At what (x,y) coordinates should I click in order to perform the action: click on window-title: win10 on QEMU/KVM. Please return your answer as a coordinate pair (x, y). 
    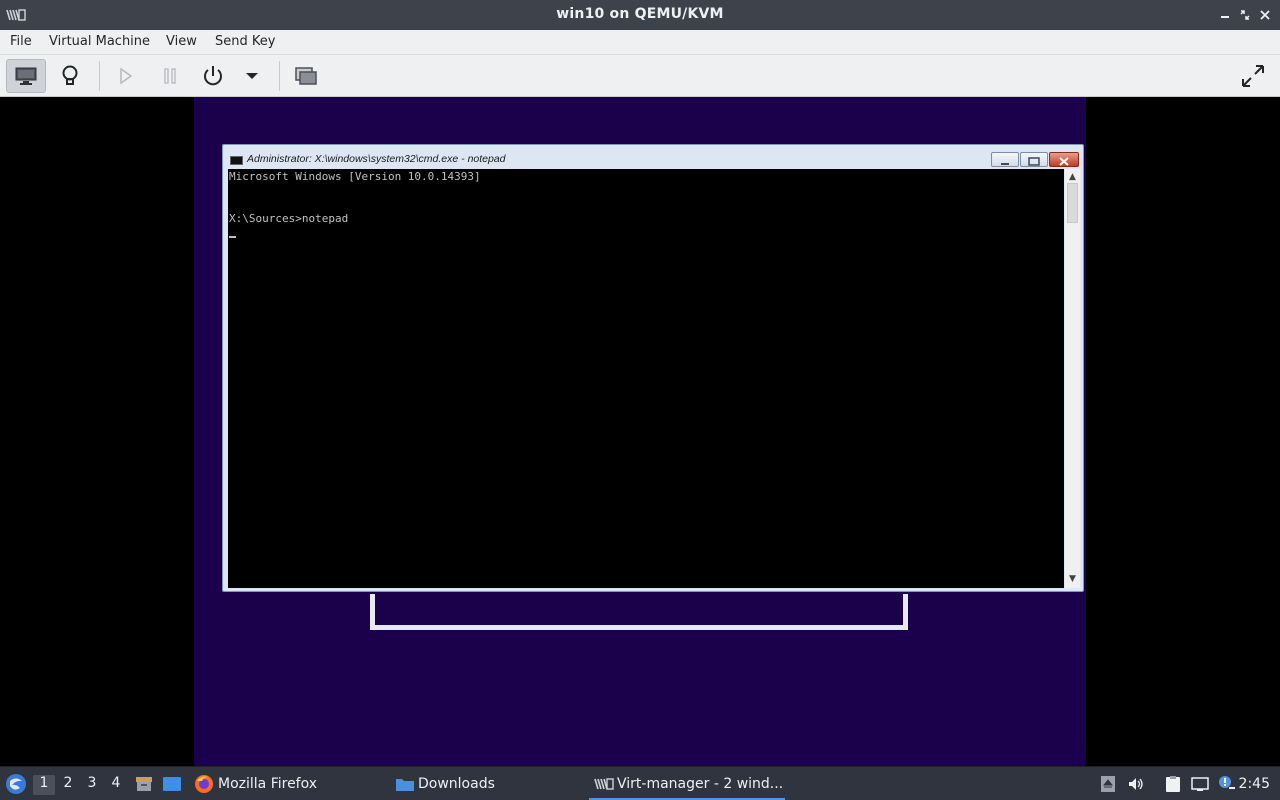
    Looking at the image, I should click on (640, 14).